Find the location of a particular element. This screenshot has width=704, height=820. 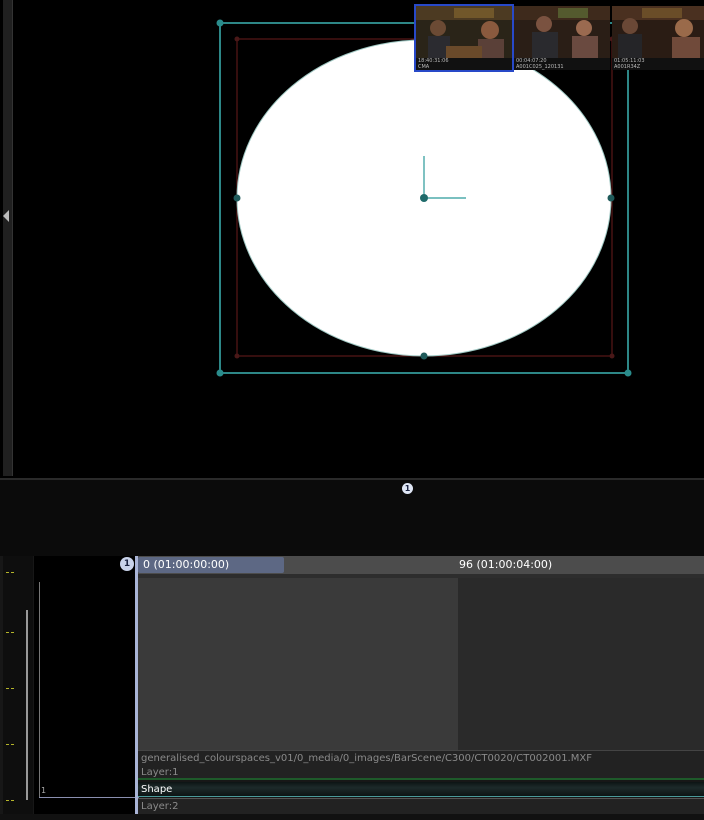

track-panel is located at coordinates (85, 687).